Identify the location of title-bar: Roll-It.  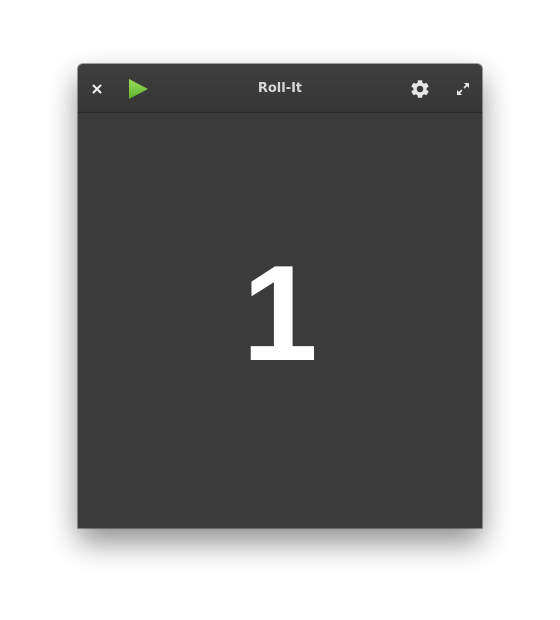
(280, 88).